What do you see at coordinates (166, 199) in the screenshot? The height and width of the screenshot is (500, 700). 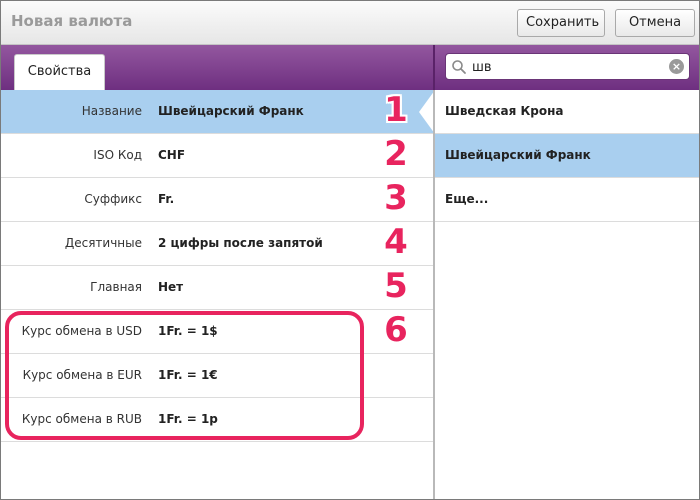 I see `row-value: Fr.` at bounding box center [166, 199].